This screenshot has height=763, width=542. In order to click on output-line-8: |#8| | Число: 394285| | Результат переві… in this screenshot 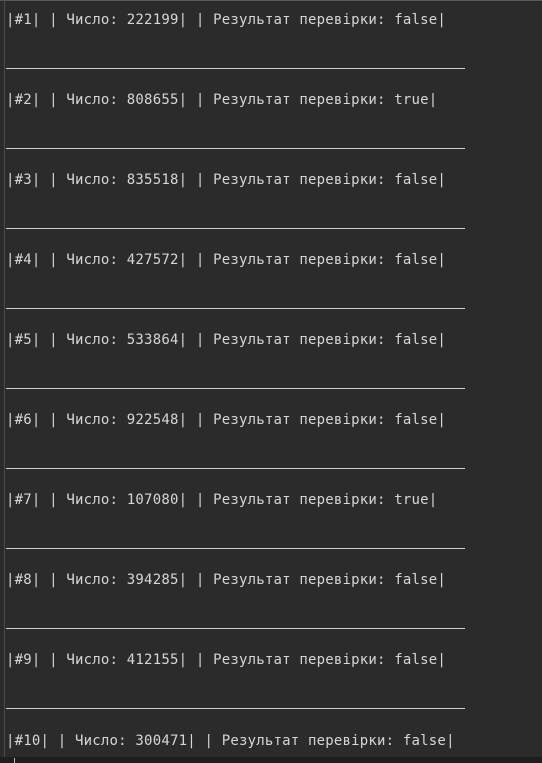, I will do `click(226, 580)`.